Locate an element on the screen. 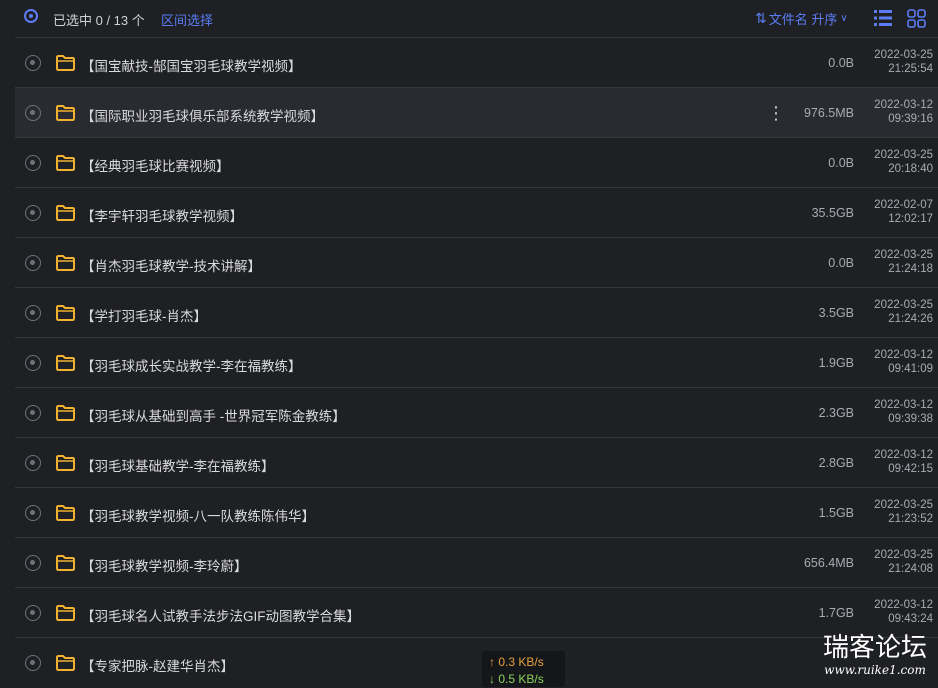 The height and width of the screenshot is (688, 938). modified-date: 2022-03-25 21:24:18 is located at coordinates (899, 262).